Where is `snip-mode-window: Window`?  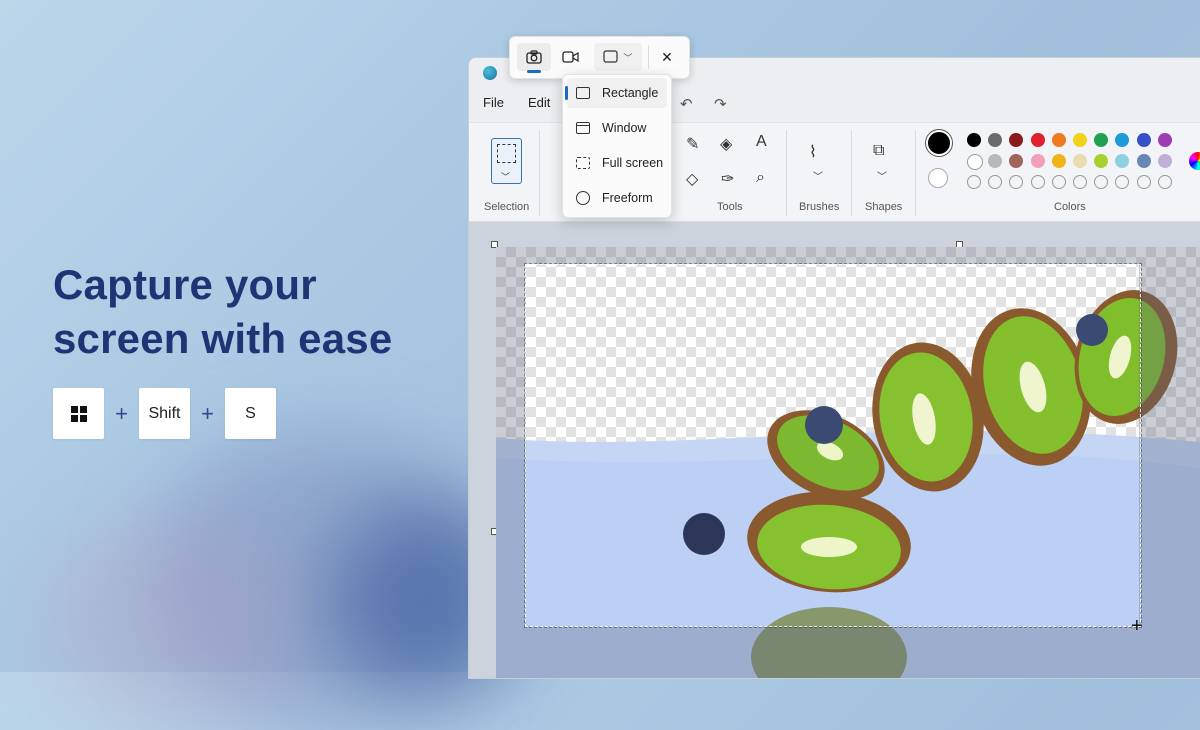 snip-mode-window: Window is located at coordinates (617, 128).